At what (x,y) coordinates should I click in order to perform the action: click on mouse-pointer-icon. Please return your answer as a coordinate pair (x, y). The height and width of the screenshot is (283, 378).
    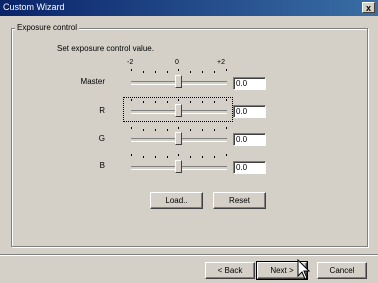
    Looking at the image, I should click on (304, 269).